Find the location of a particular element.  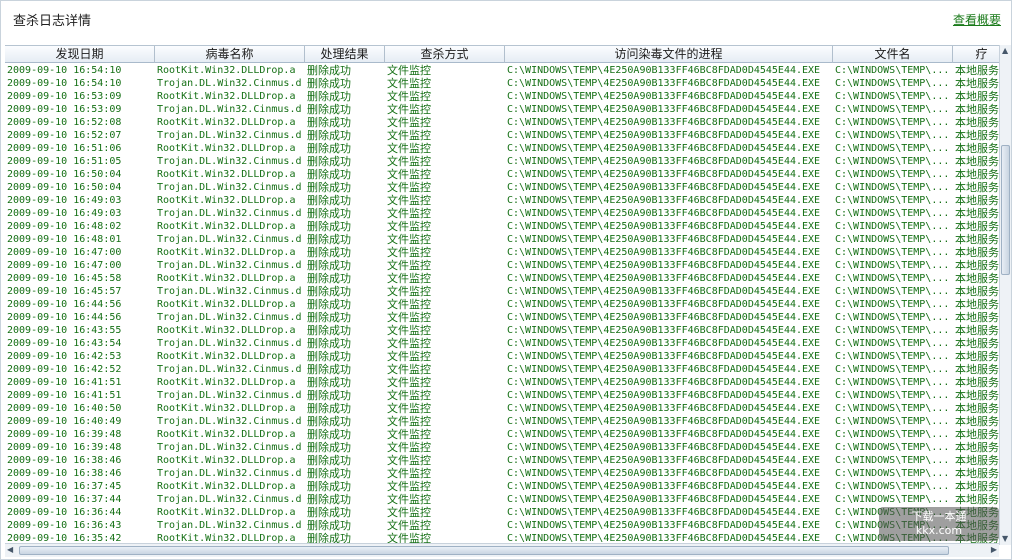

vertical-scrollbar: ▲ ▼ is located at coordinates (1005, 295).